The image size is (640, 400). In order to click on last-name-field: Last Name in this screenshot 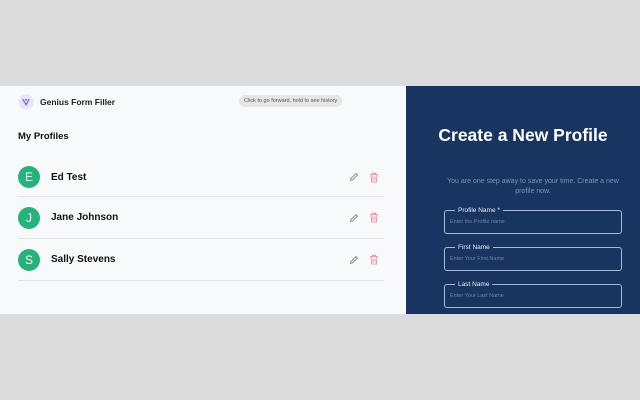, I will do `click(533, 294)`.